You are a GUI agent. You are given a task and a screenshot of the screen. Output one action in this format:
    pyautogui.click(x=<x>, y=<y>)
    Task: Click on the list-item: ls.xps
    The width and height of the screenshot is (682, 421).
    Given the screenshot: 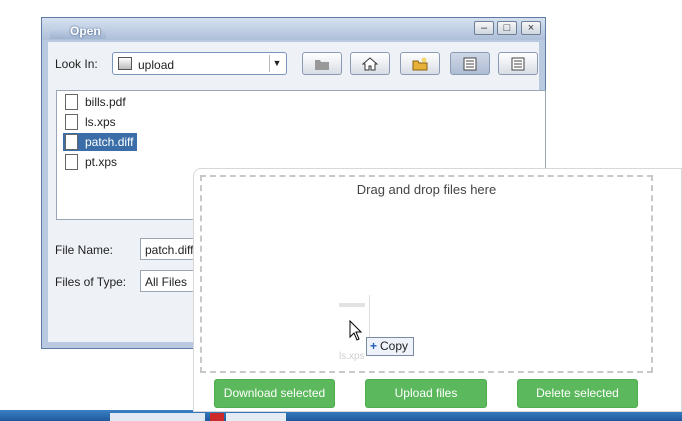 What is the action you would take?
    pyautogui.click(x=91, y=122)
    